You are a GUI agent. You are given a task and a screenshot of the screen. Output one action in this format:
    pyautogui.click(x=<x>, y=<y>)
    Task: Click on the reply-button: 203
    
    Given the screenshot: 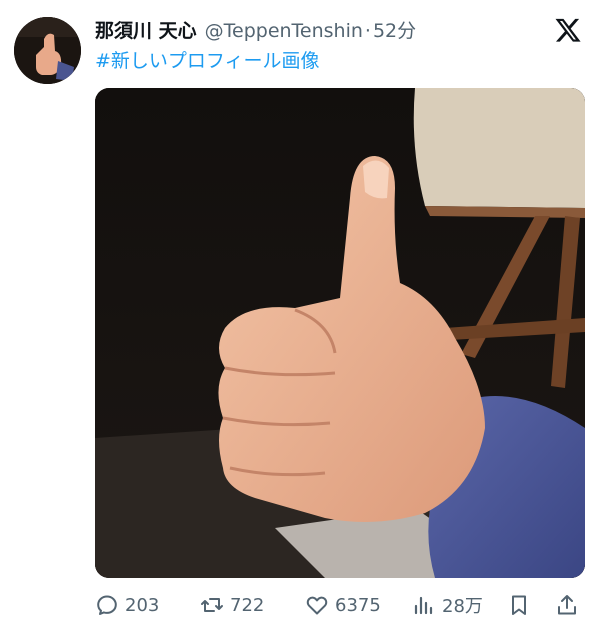 What is the action you would take?
    pyautogui.click(x=147, y=605)
    